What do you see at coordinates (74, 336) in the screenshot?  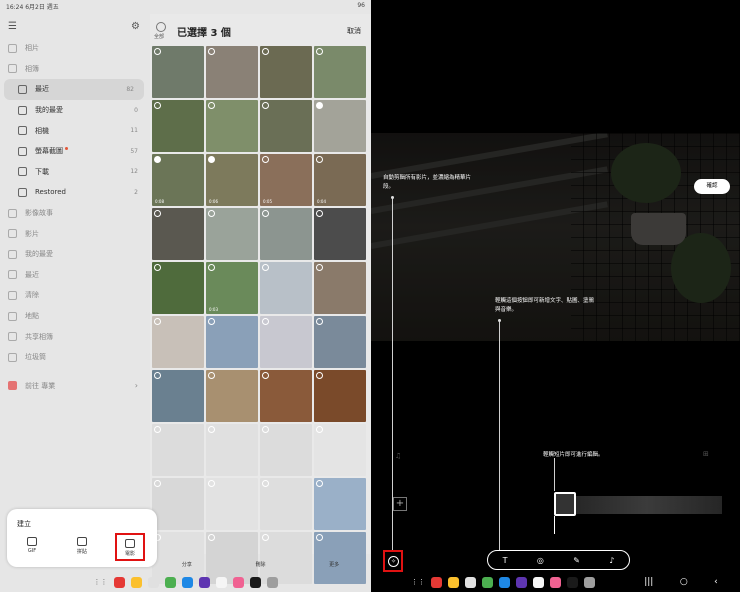 I see `sidebar-item: 共享相簿` at bounding box center [74, 336].